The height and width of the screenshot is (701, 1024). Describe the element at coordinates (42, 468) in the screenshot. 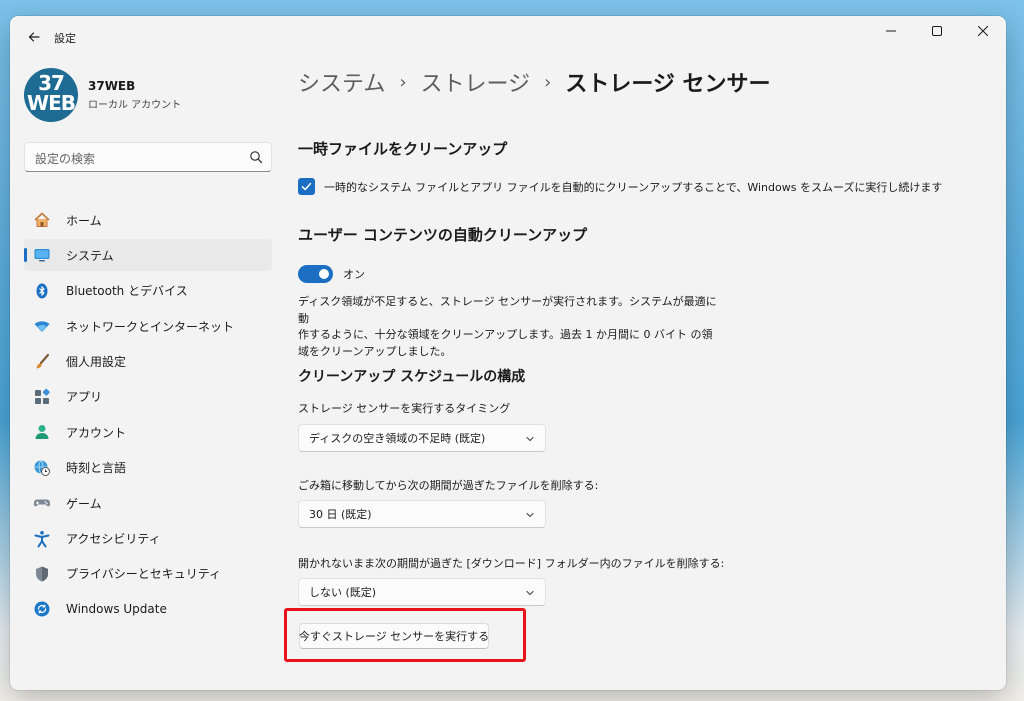

I see `globe-clock-icon` at that location.